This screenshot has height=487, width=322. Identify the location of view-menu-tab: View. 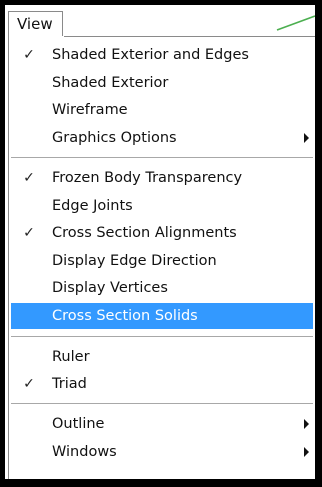
(35, 24).